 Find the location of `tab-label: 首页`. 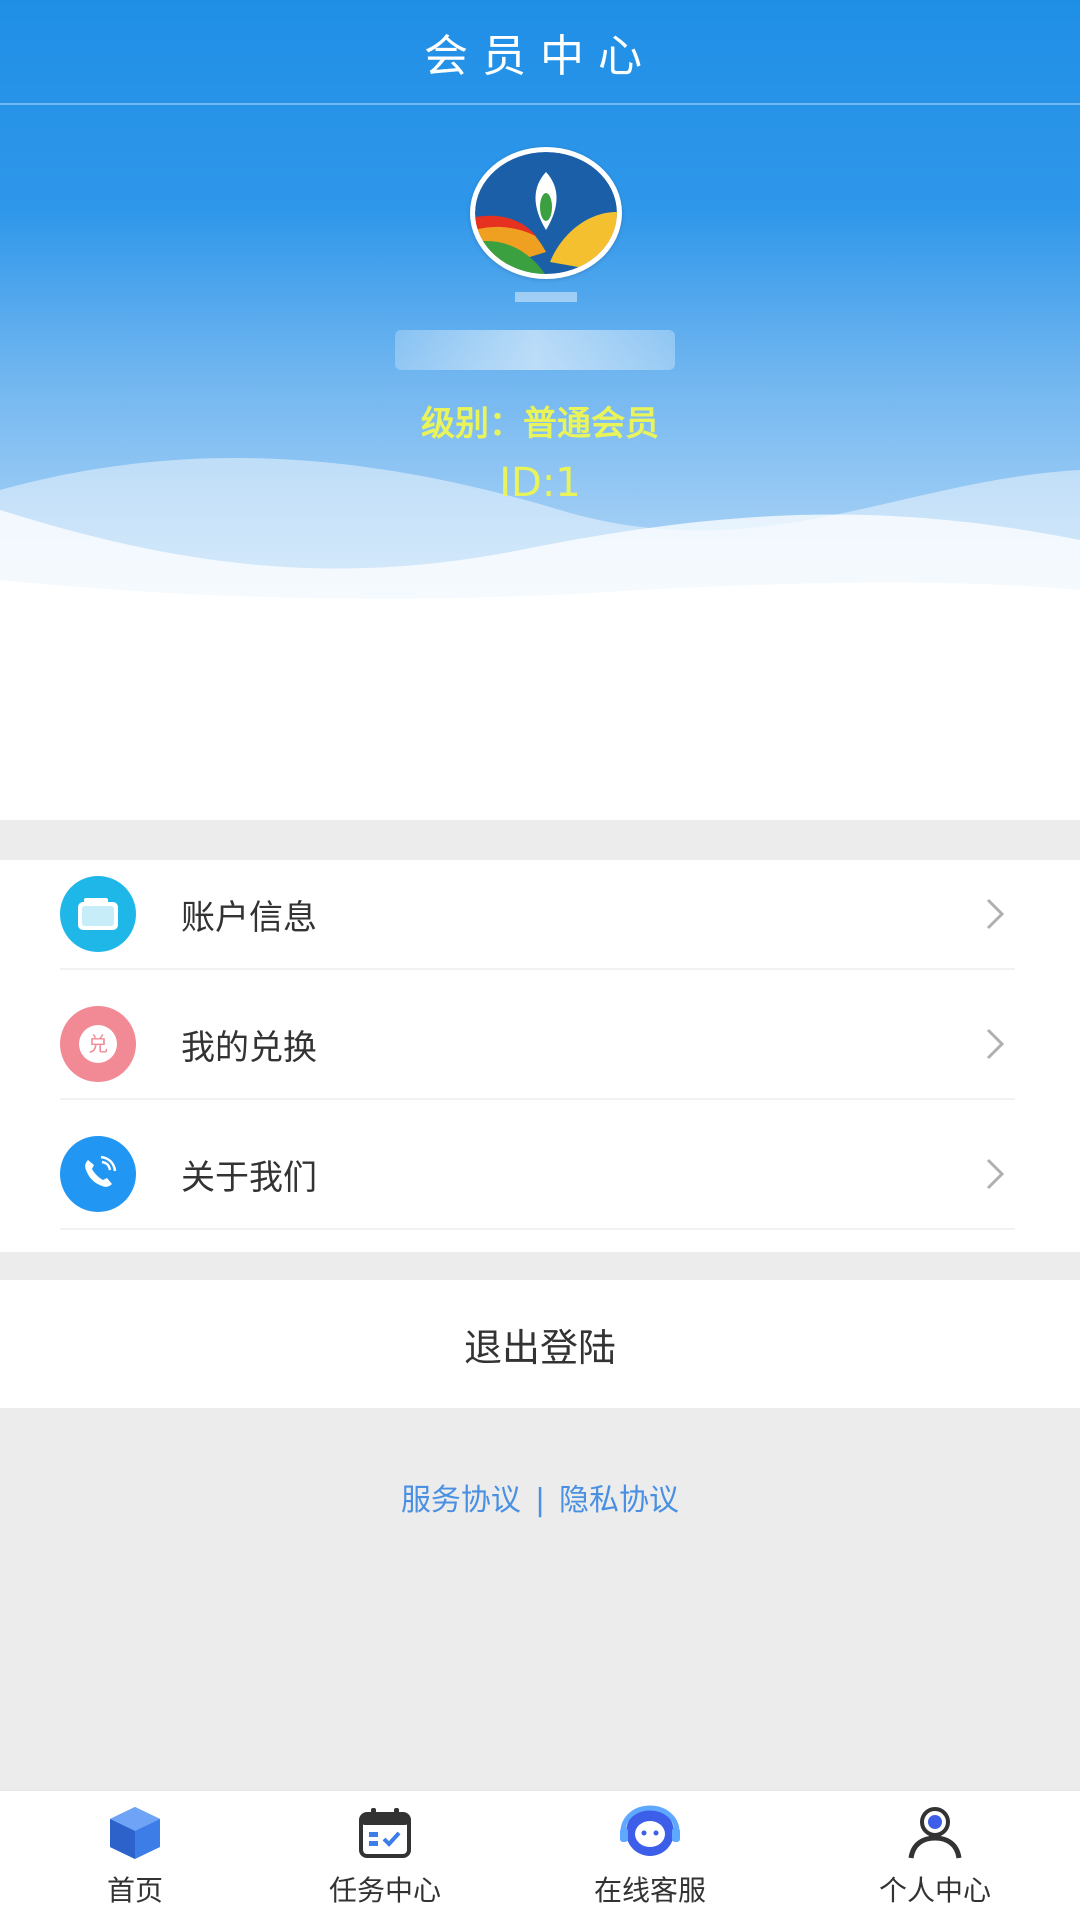

tab-label: 首页 is located at coordinates (134, 1890).